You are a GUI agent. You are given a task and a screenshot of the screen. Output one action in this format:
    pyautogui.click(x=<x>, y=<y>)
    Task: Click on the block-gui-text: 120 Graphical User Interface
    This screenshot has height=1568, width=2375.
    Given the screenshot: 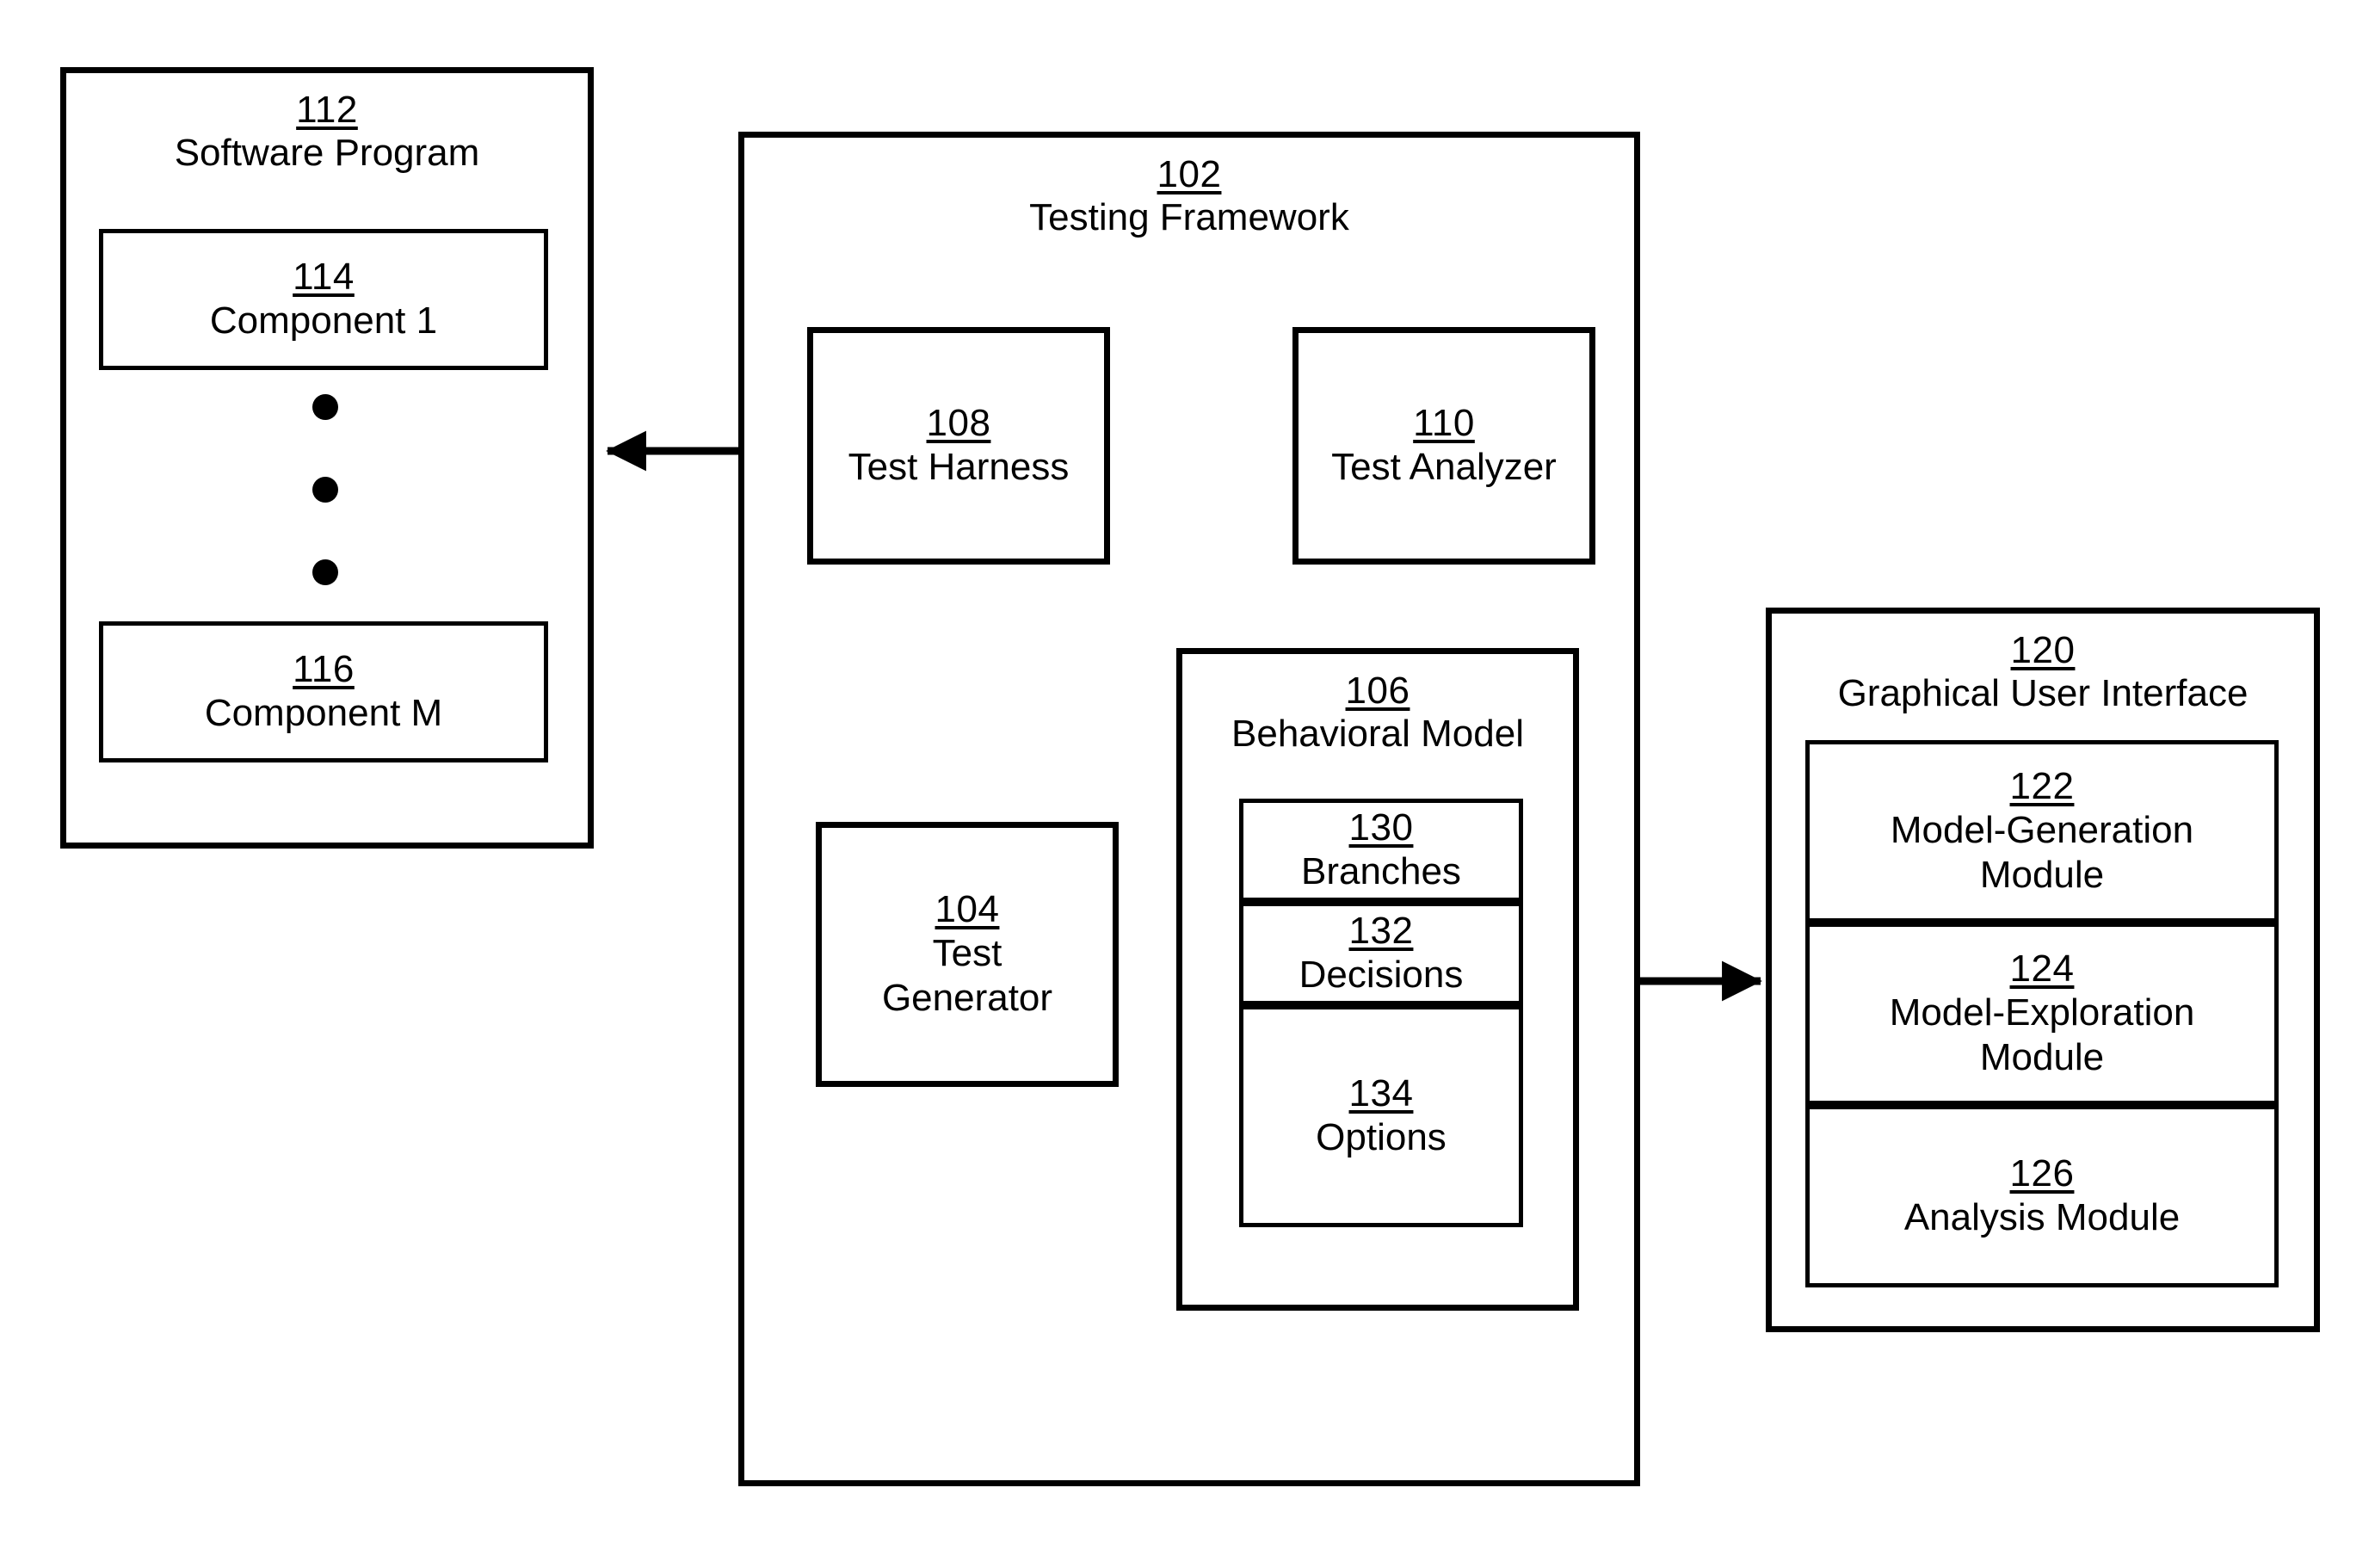 What is the action you would take?
    pyautogui.click(x=2044, y=665)
    